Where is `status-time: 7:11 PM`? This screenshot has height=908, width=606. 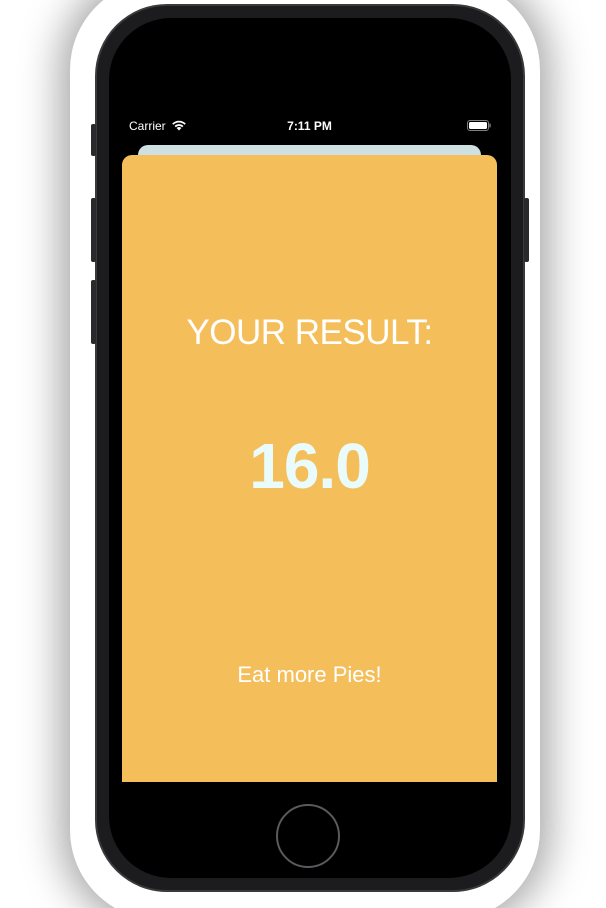
status-time: 7:11 PM is located at coordinates (309, 126).